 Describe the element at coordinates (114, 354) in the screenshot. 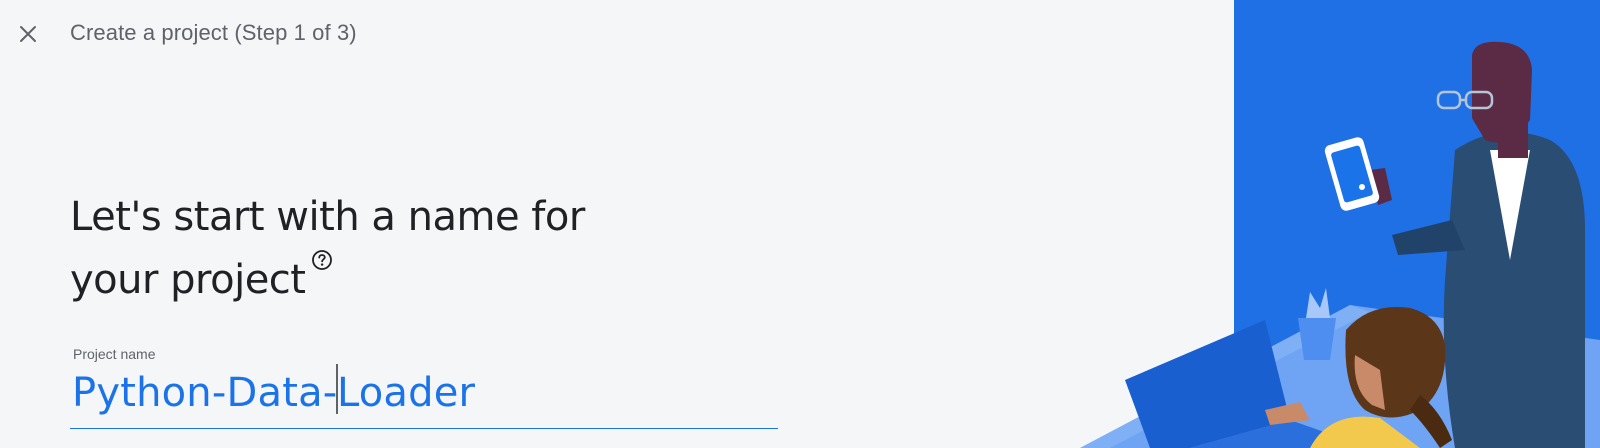

I see `project-name-label: Project name` at that location.